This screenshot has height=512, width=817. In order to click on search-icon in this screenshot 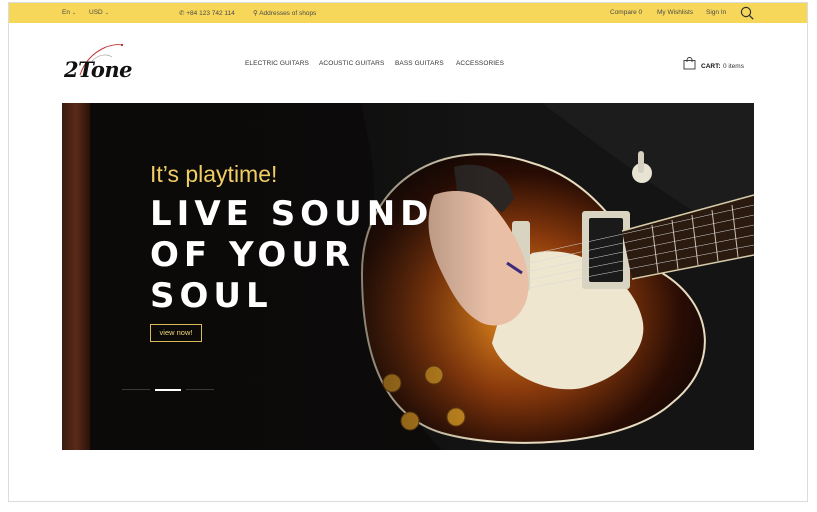, I will do `click(747, 13)`.